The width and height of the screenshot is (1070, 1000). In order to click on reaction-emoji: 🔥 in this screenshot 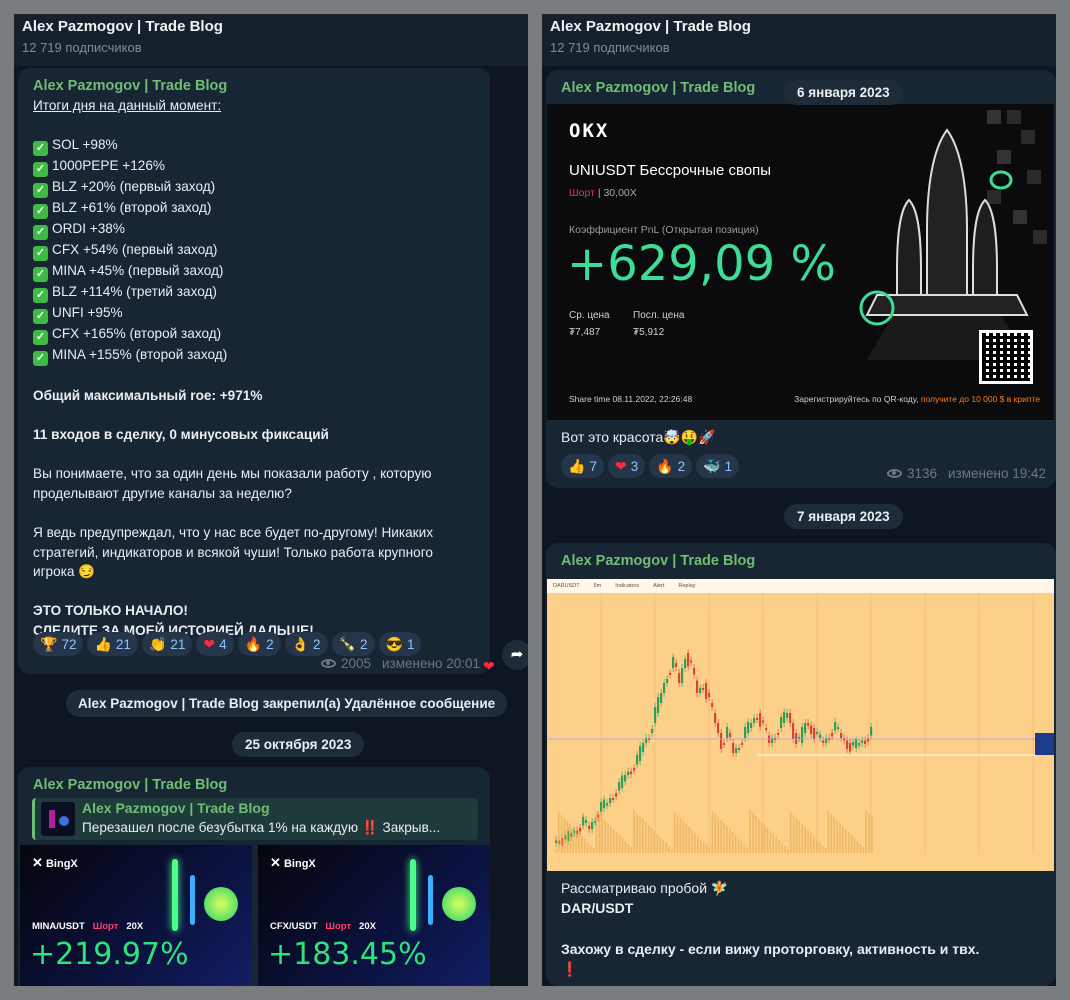, I will do `click(665, 465)`.